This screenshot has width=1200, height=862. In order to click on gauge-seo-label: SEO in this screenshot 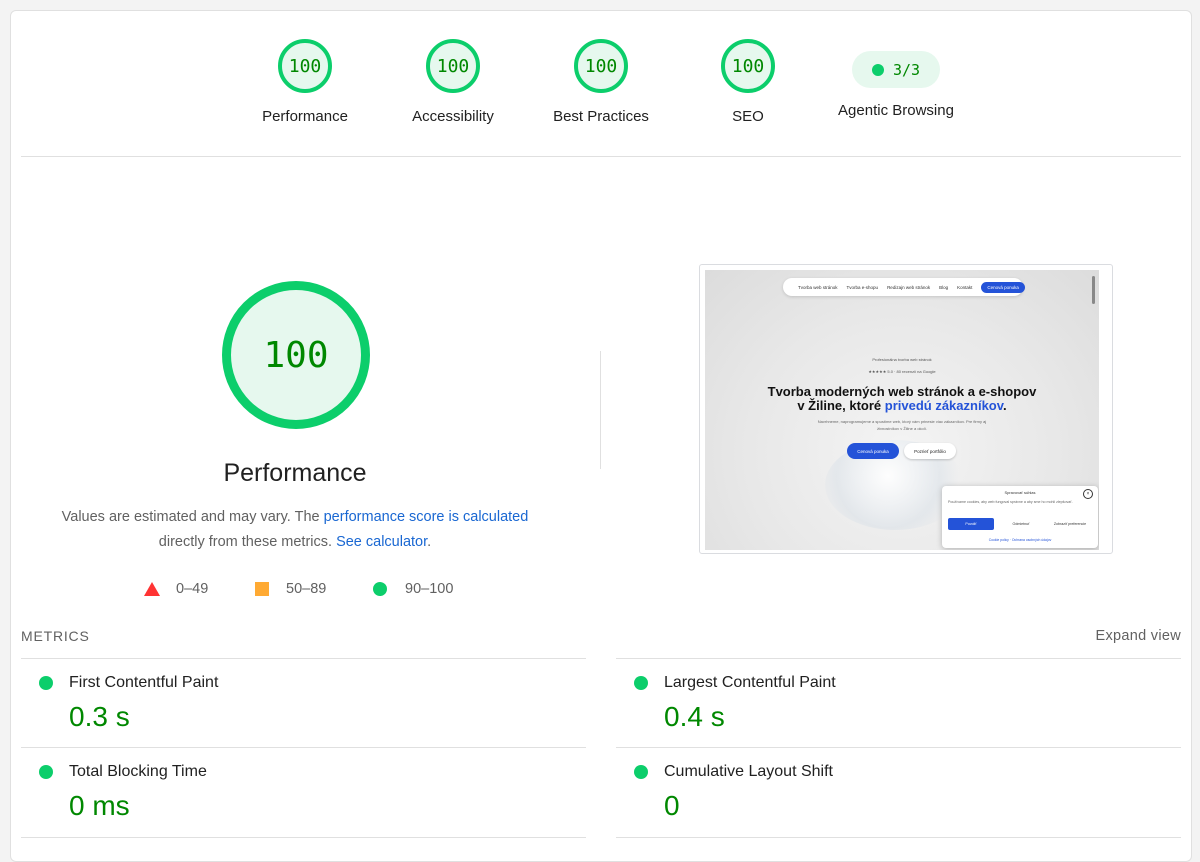, I will do `click(748, 116)`.